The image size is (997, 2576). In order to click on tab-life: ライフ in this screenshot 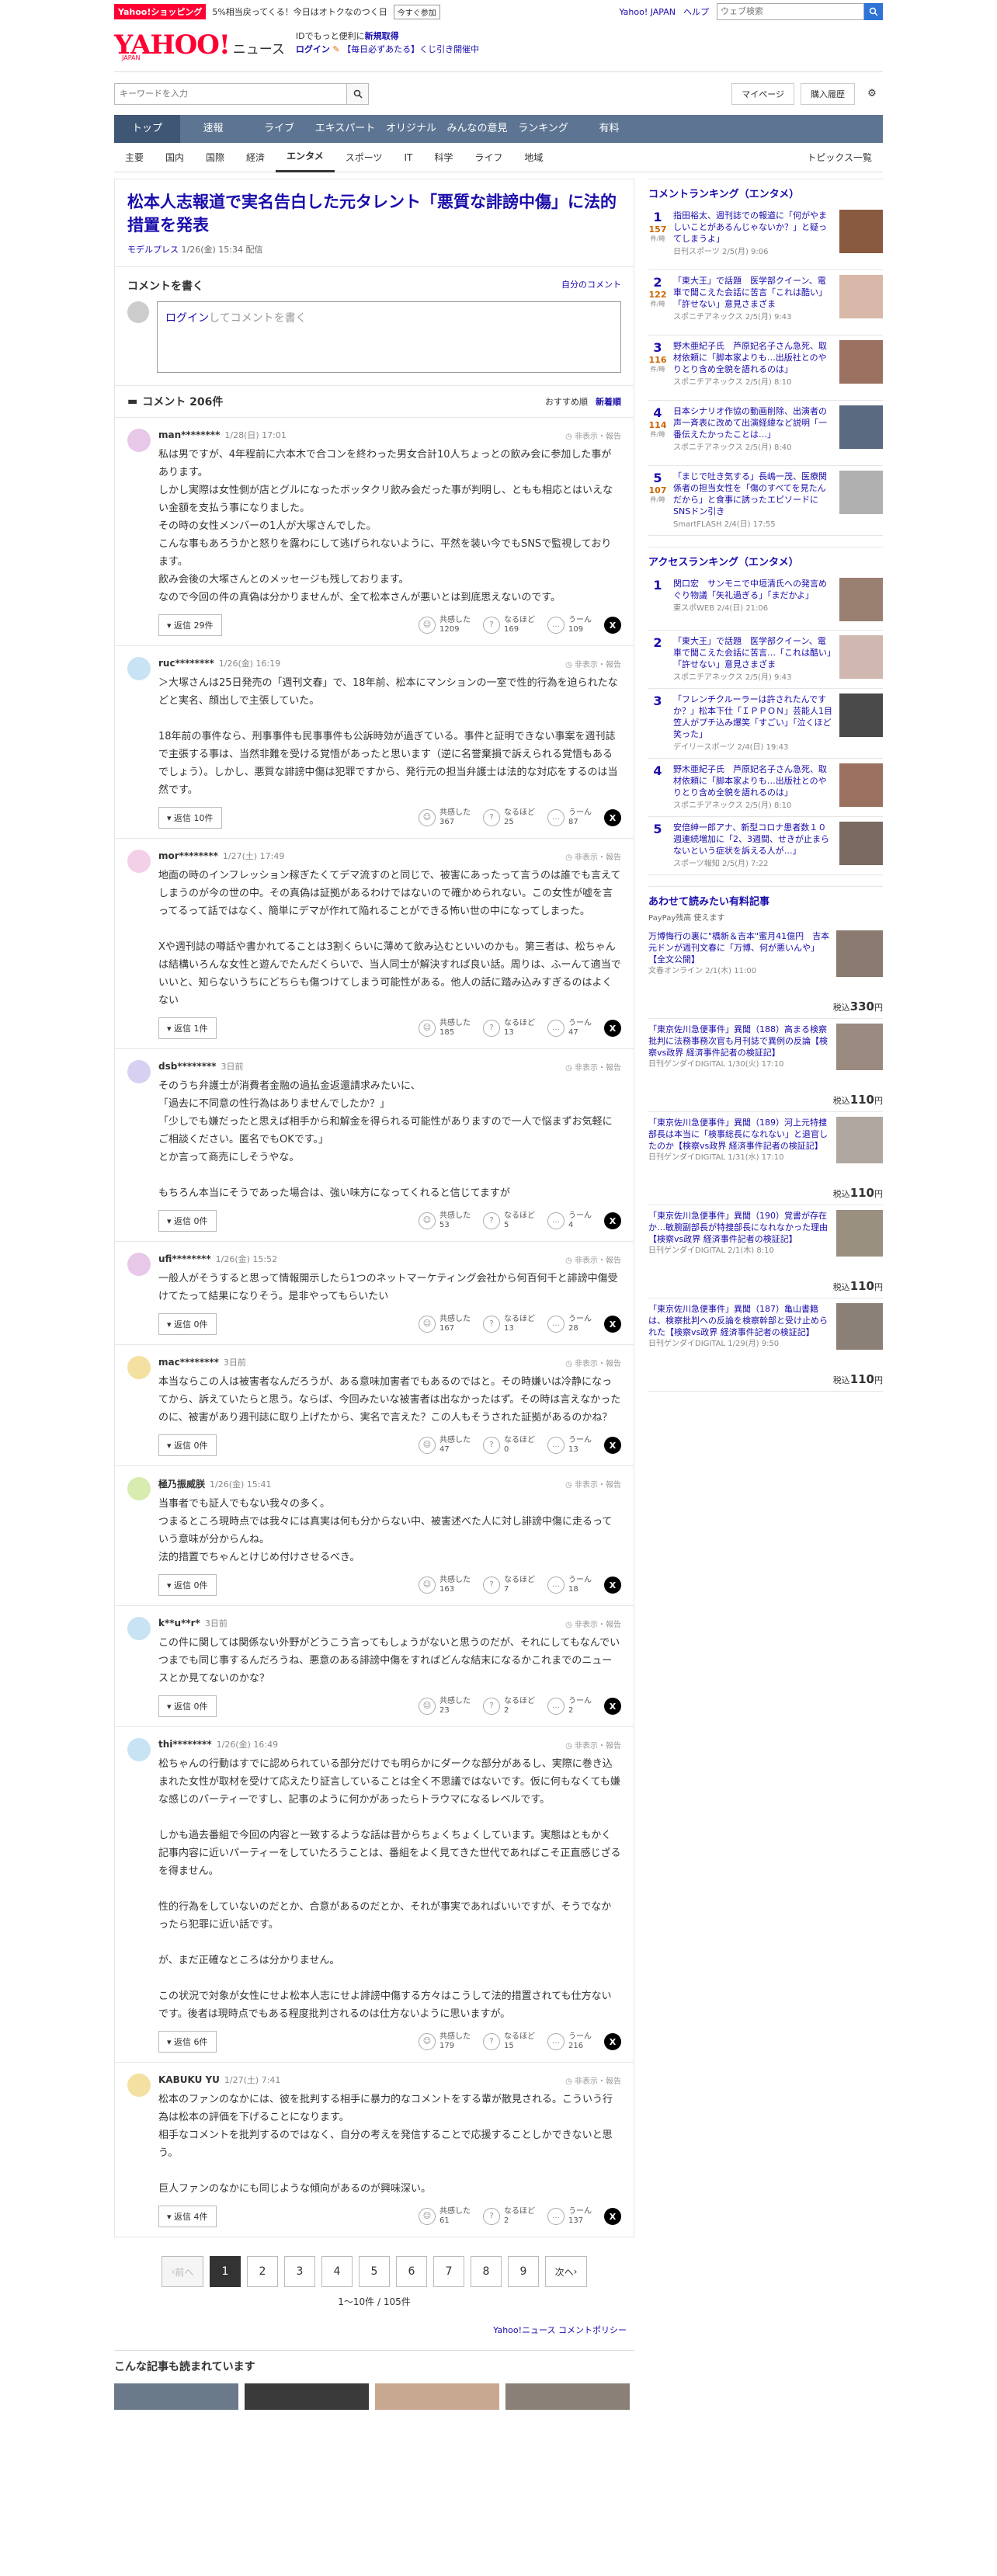, I will do `click(488, 158)`.